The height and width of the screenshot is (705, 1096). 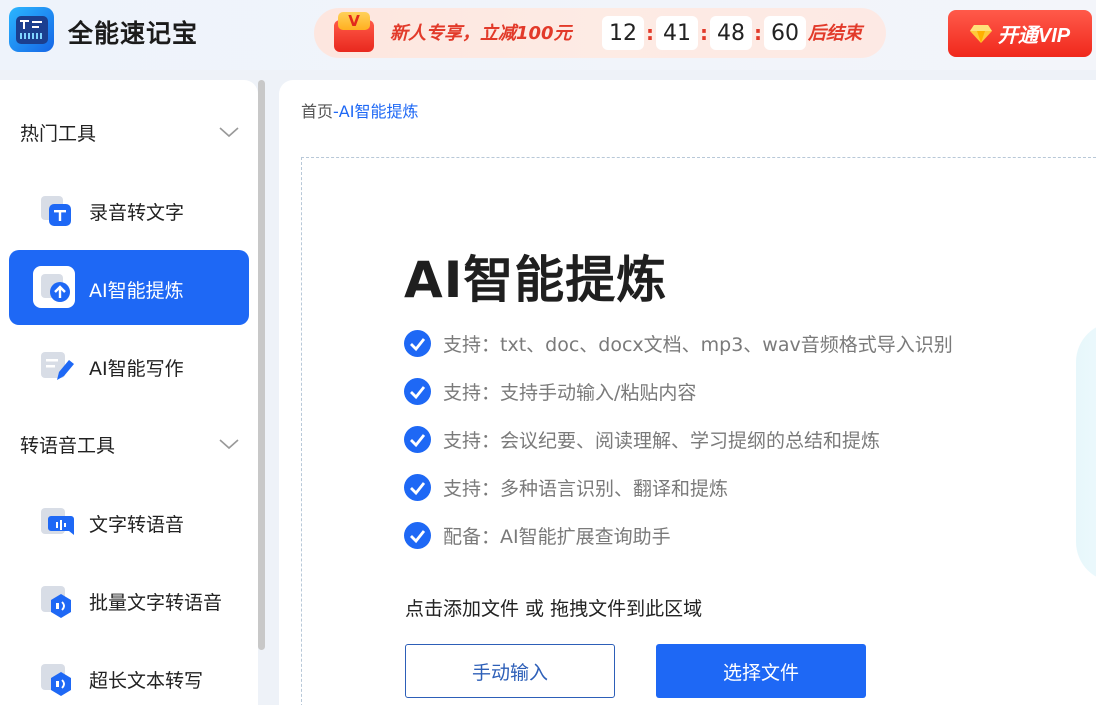 I want to click on feature-item: 支持：支持手动输入/粘贴内容, so click(x=550, y=391).